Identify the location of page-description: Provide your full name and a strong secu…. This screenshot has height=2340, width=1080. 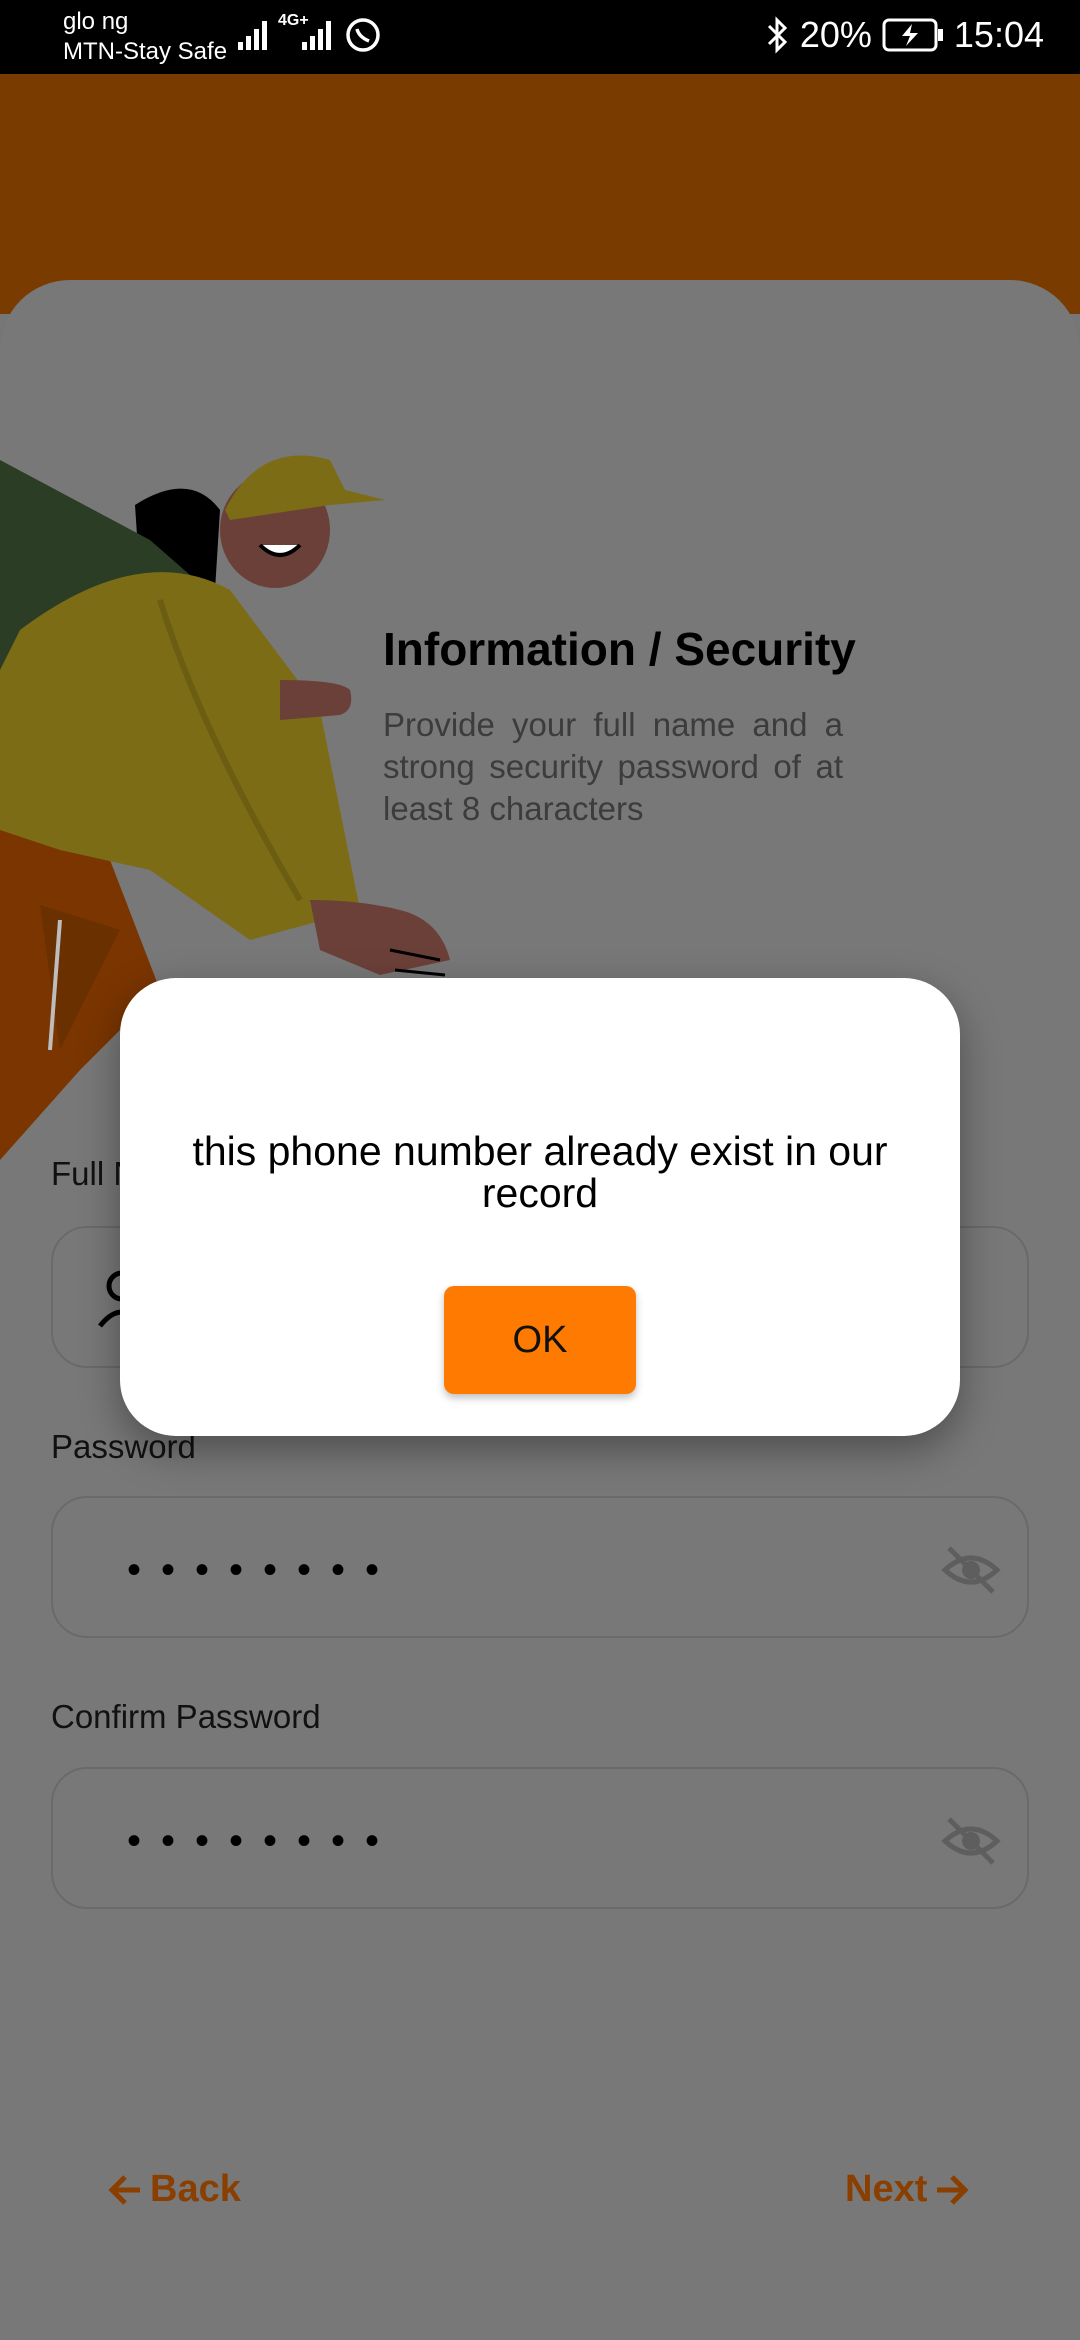
(613, 766).